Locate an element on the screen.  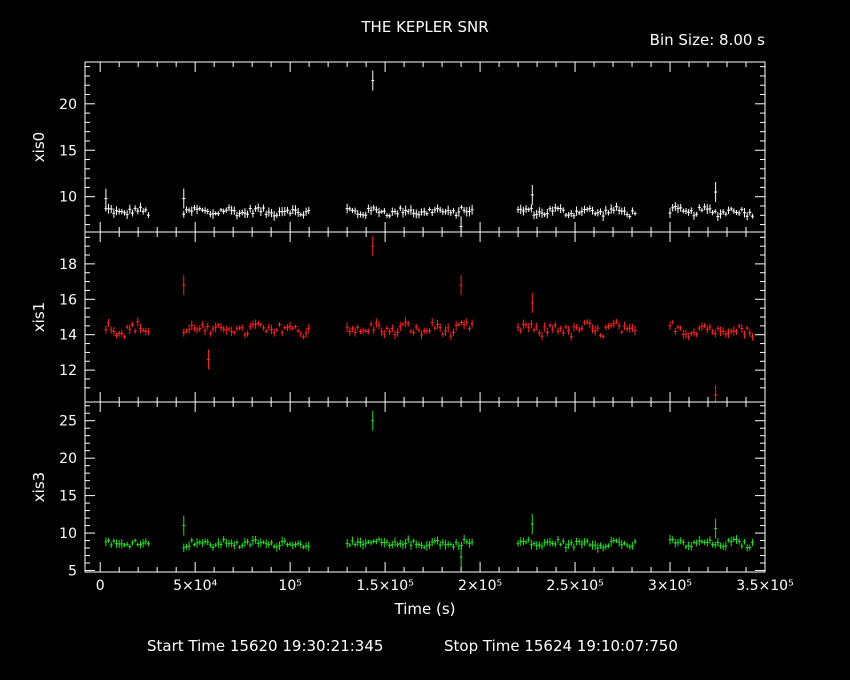
y-tick-label: 12 is located at coordinates (68, 371).